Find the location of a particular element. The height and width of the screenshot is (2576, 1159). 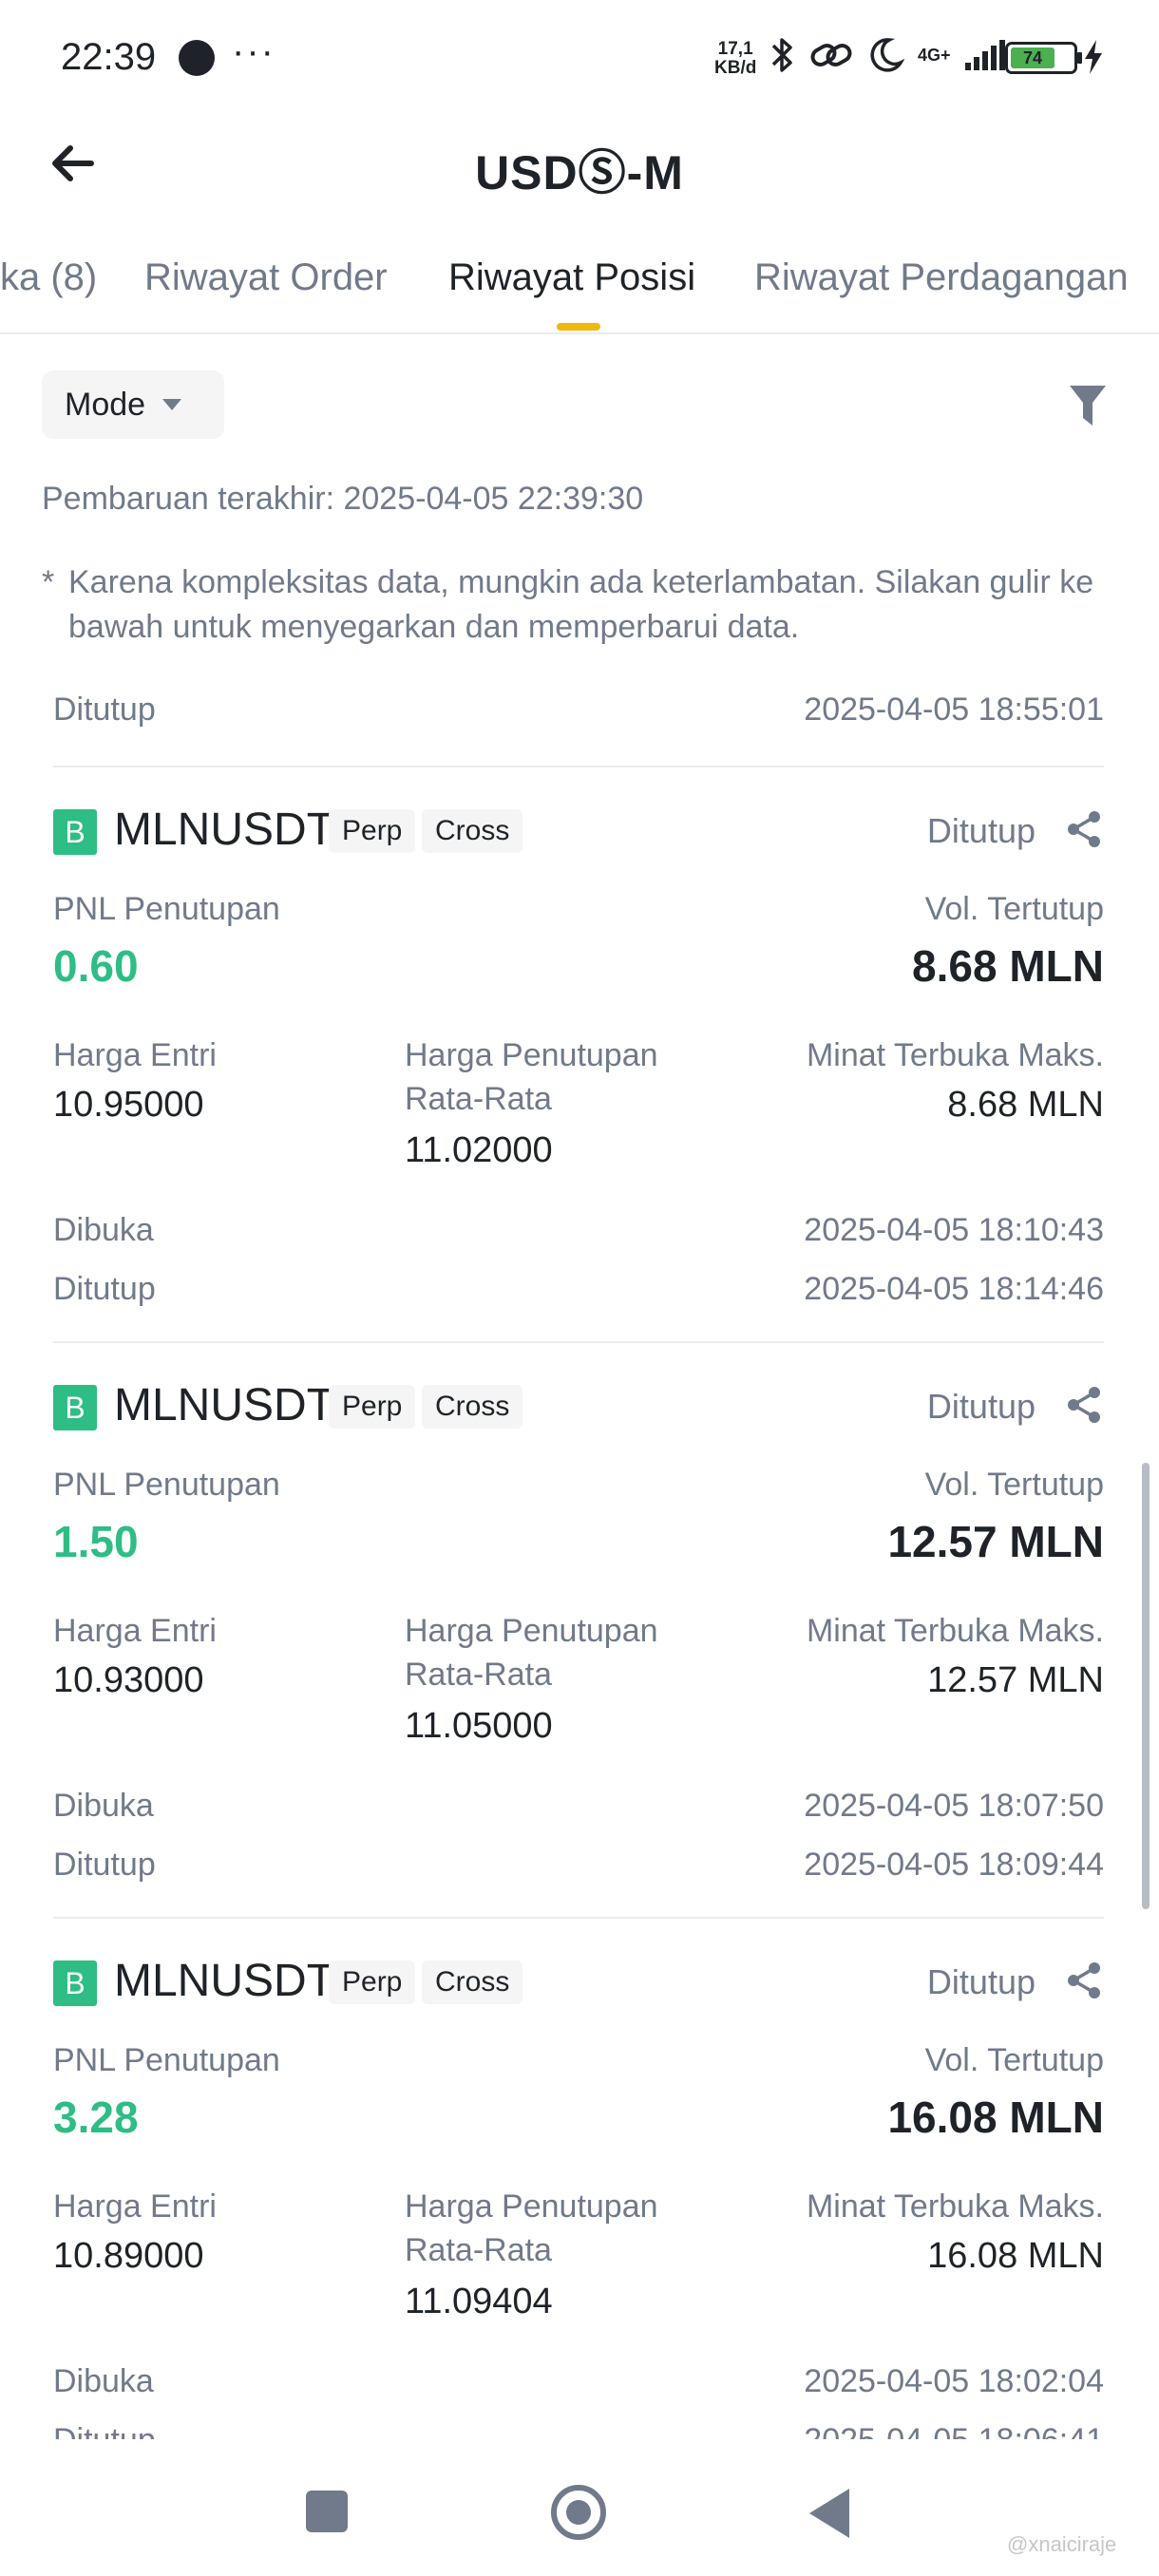

system-nav-bar: @xnaiciraje is located at coordinates (579, 2513).